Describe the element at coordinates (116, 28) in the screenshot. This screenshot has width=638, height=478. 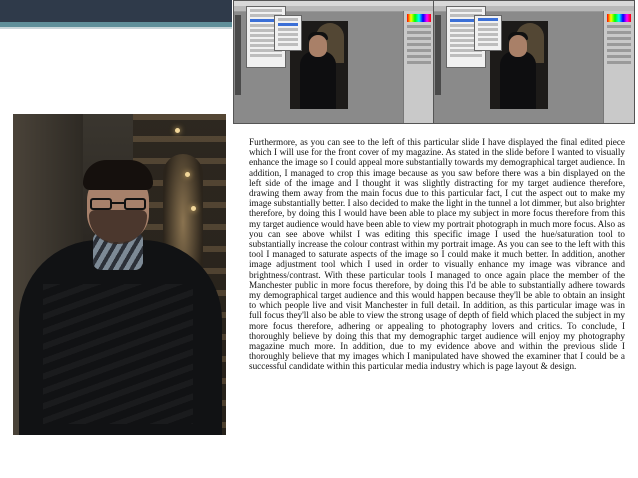
I see `slide-header-rule` at that location.